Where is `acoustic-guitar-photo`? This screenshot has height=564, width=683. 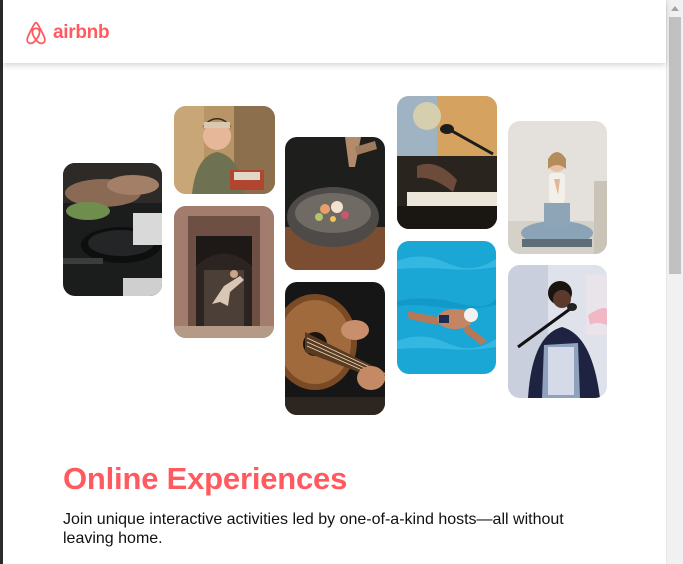 acoustic-guitar-photo is located at coordinates (335, 348).